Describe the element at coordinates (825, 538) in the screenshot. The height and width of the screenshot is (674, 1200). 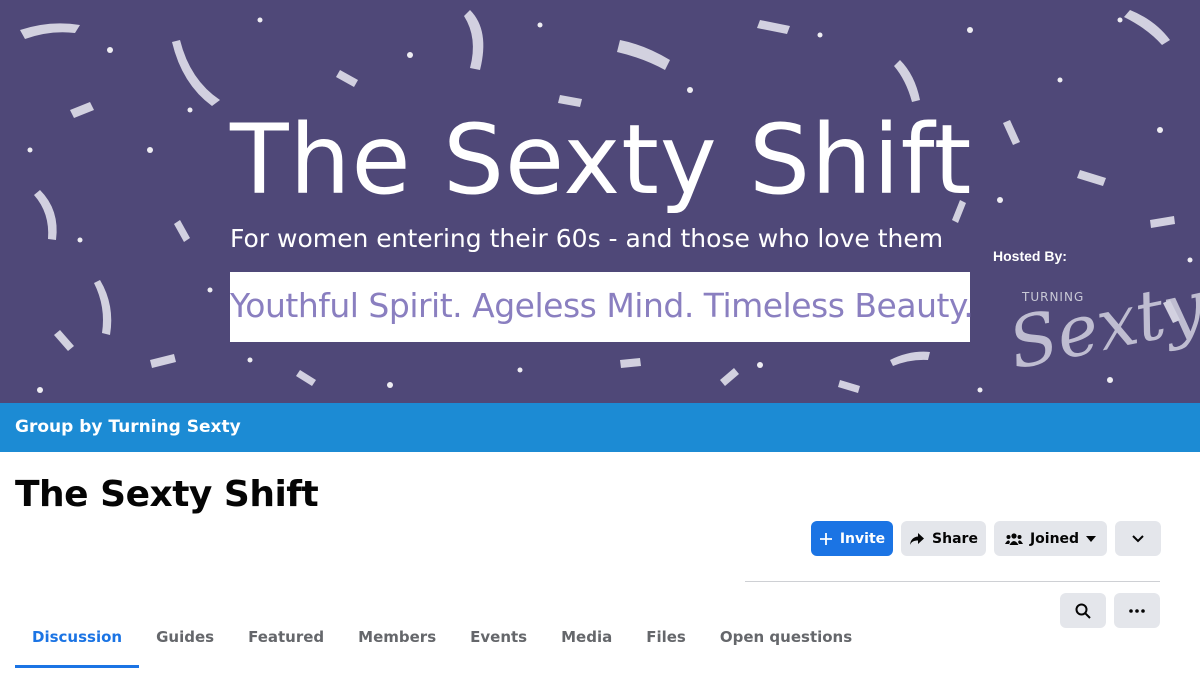
I see `plus-icon` at that location.